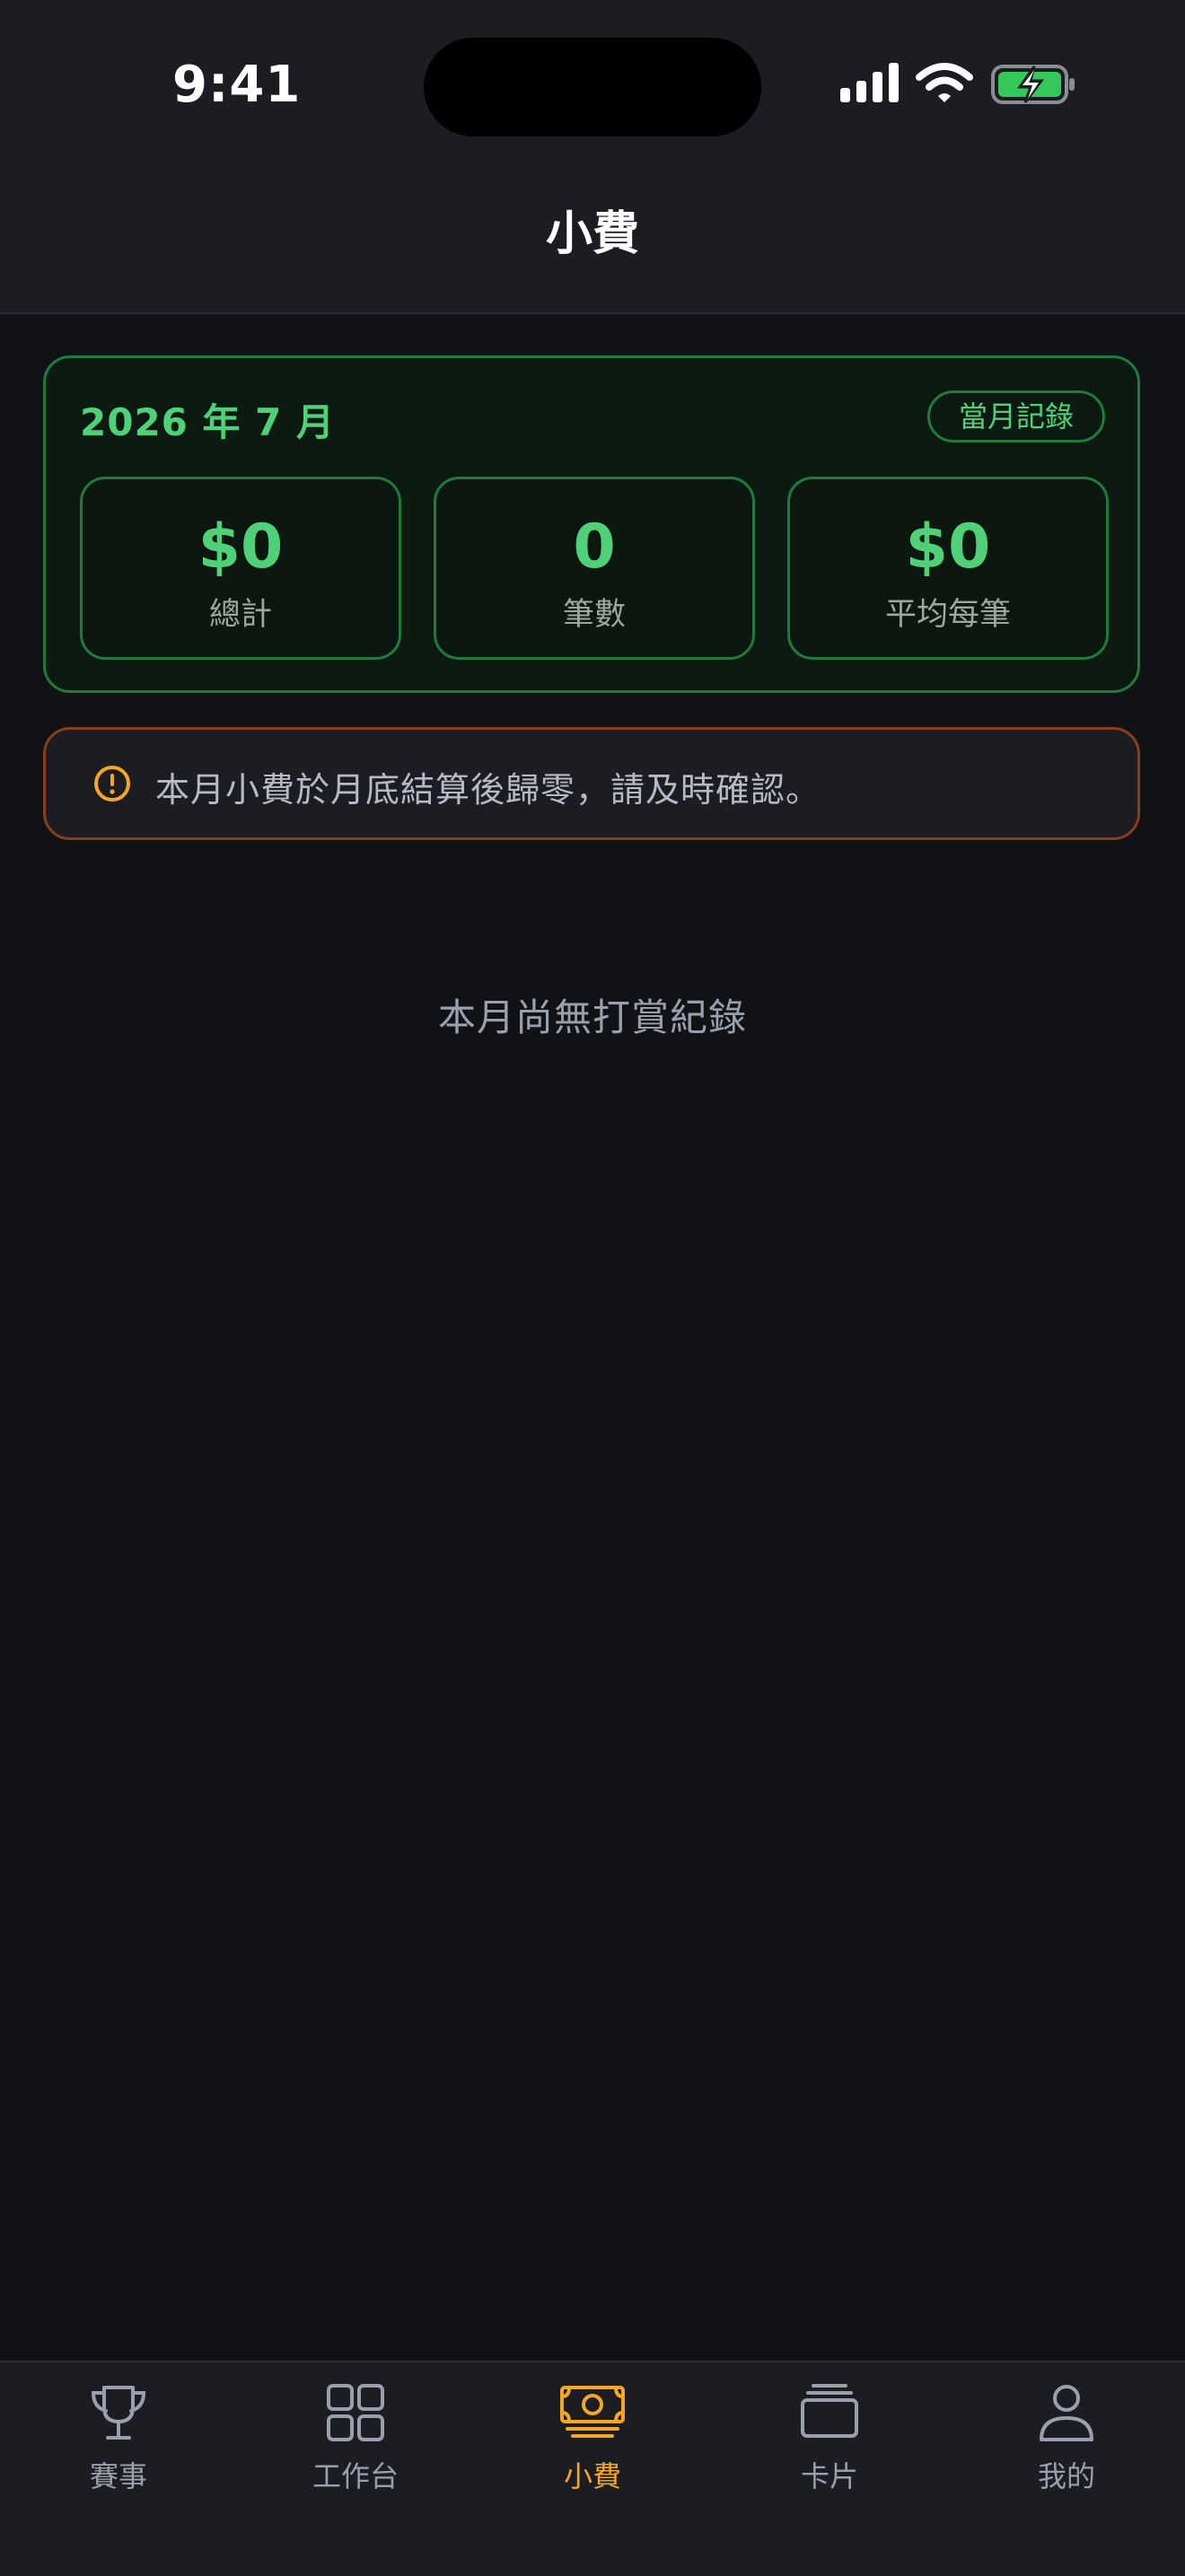  I want to click on stat-count-value: 0, so click(594, 547).